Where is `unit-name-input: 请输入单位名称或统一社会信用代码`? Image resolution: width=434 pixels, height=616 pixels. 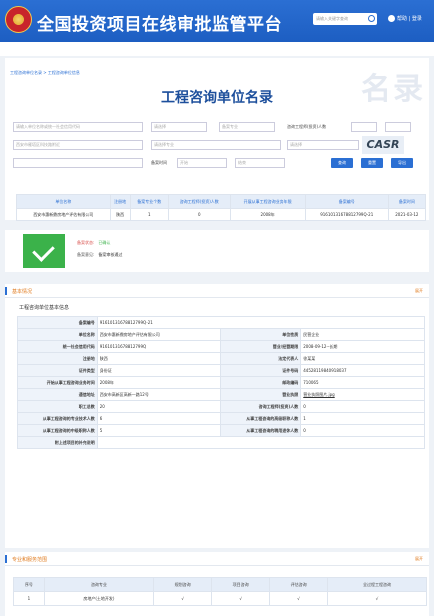
unit-name-input: 请输入单位名称或统一社会信用代码 is located at coordinates (78, 127).